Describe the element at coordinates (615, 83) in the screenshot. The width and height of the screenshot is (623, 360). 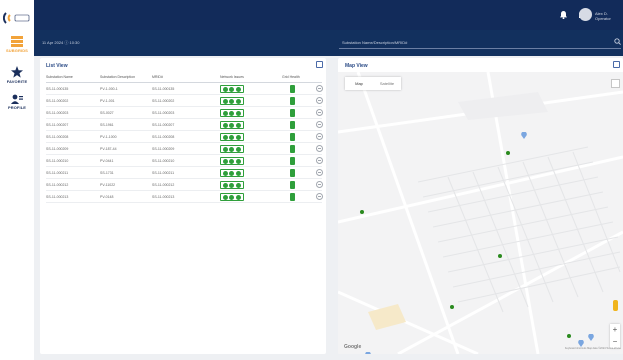
I see `fullscreen-button` at that location.